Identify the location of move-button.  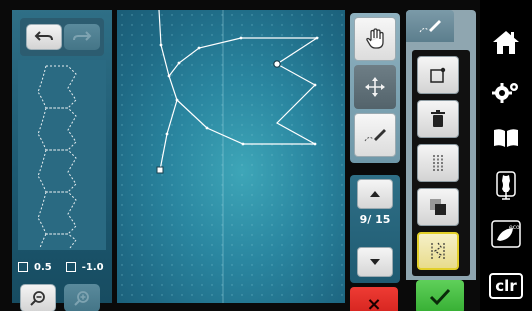
(375, 87).